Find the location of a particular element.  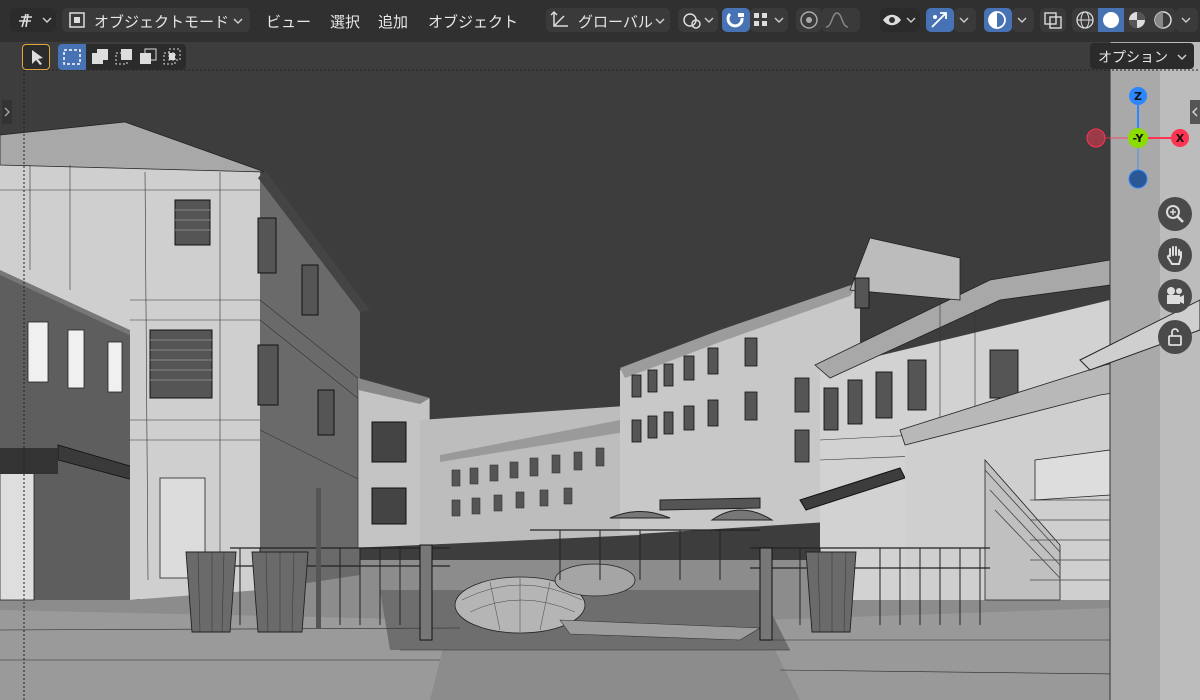

gizmo-toggle is located at coordinates (940, 20).